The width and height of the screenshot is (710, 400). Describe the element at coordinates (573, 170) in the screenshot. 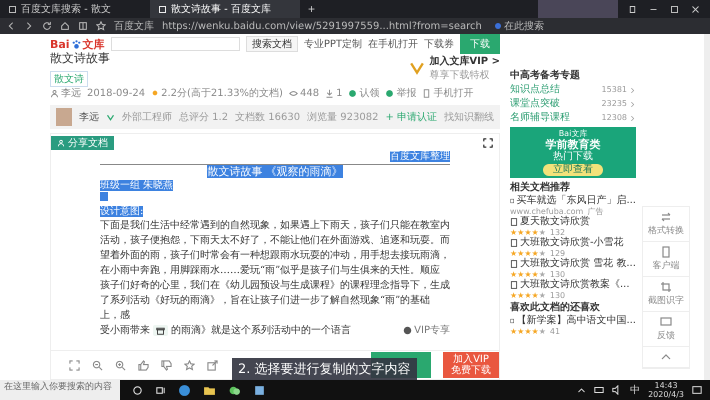

I see `ad-button: 立即查看` at that location.